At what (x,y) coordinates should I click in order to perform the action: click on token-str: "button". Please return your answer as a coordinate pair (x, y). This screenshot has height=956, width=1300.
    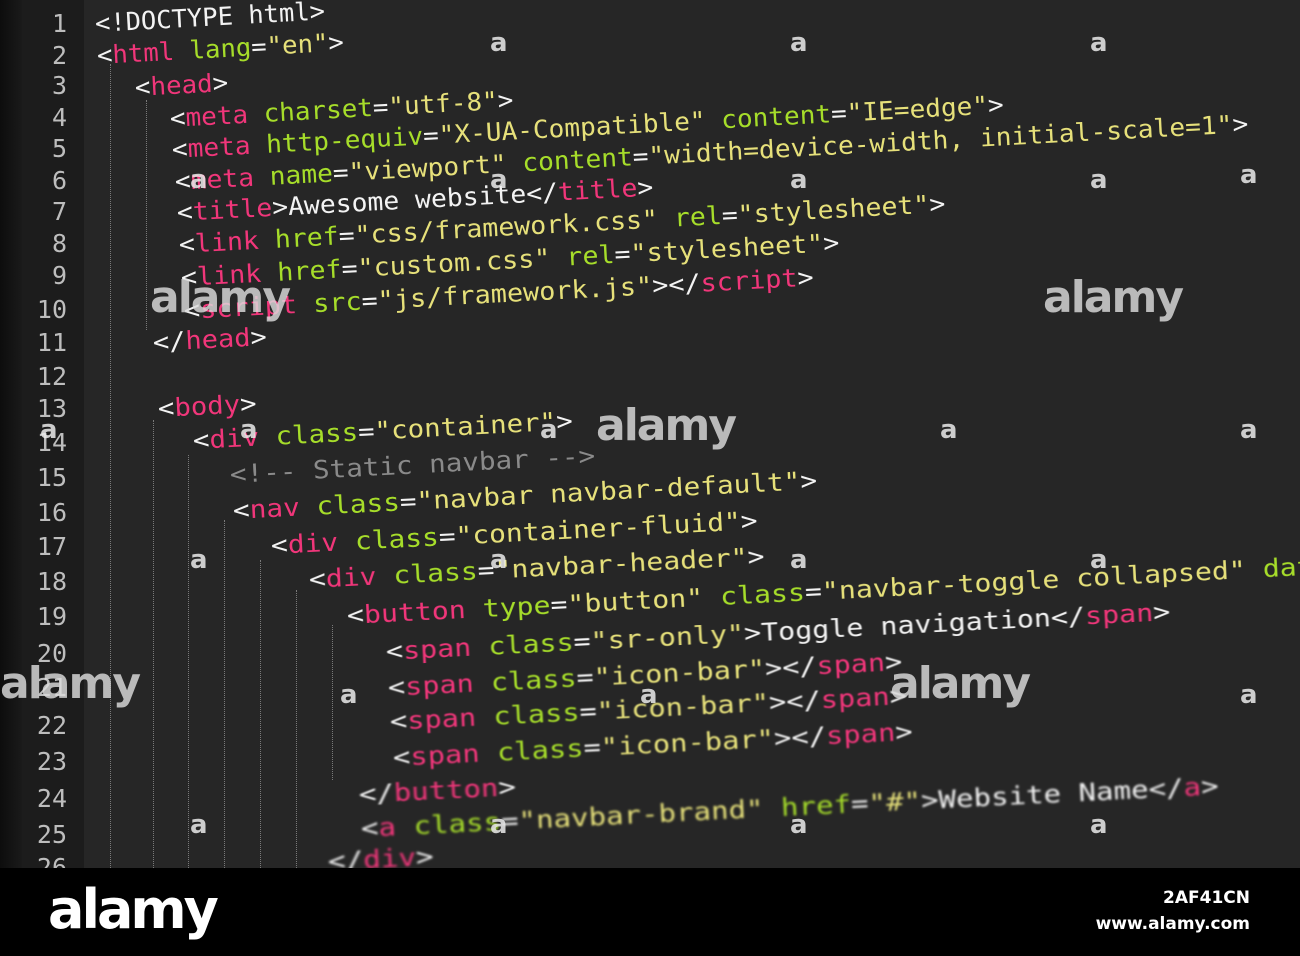
    Looking at the image, I should click on (636, 600).